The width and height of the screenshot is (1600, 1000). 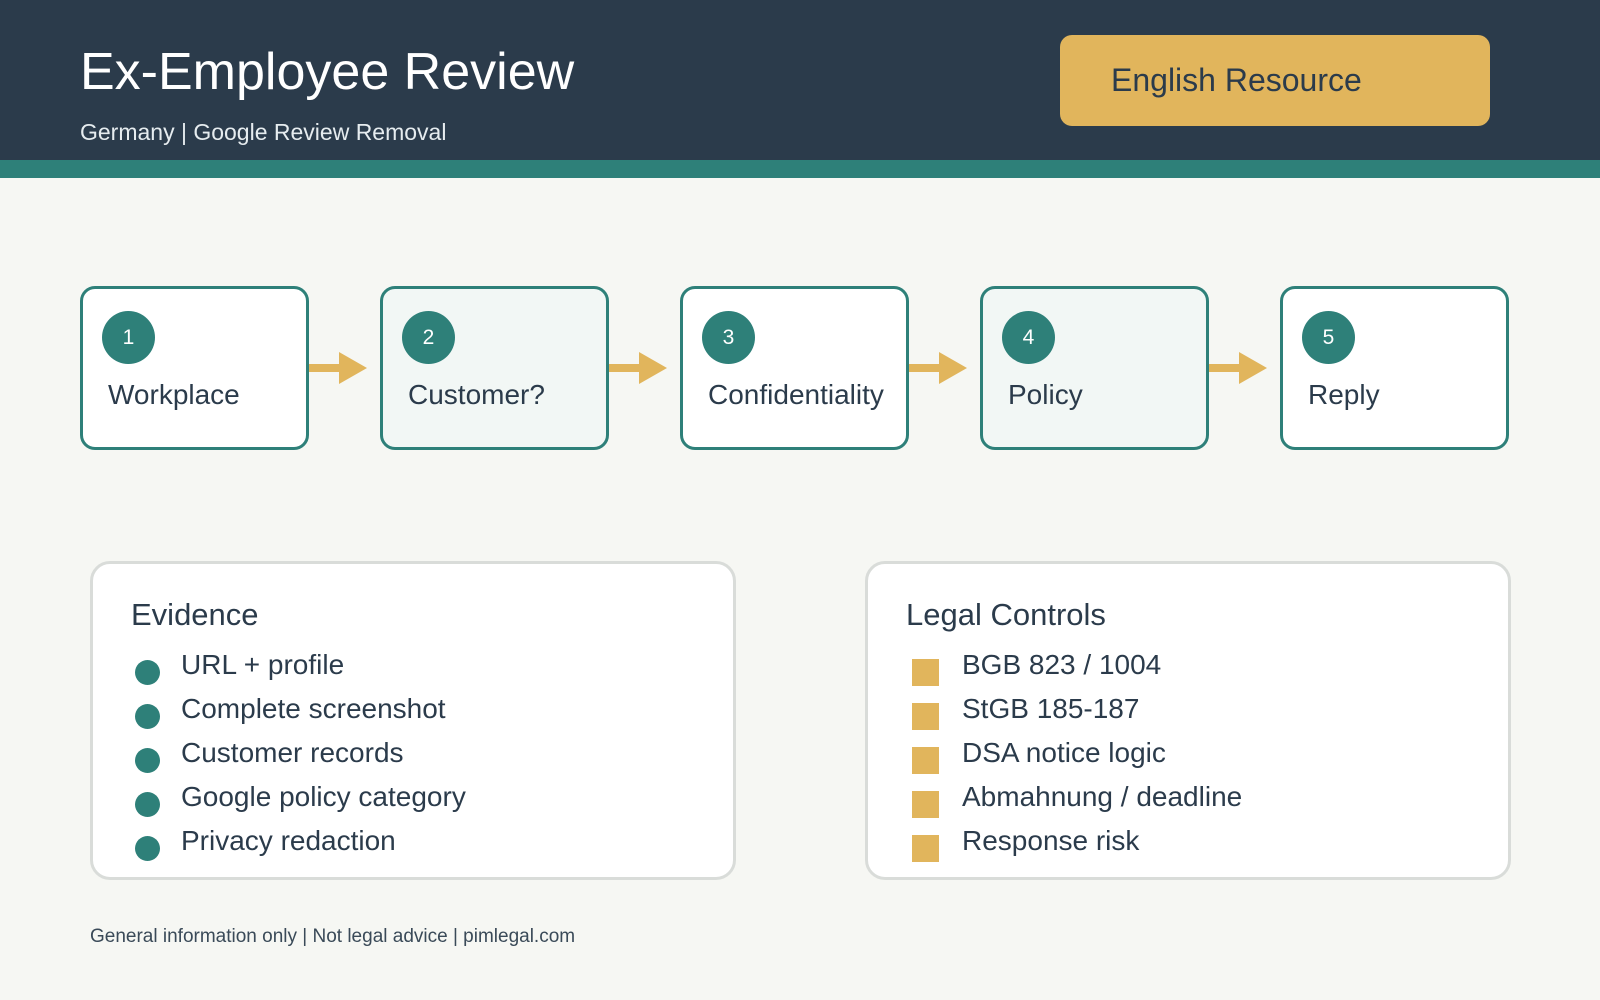 What do you see at coordinates (1006, 614) in the screenshot?
I see `legal-controls-title: Legal Controls` at bounding box center [1006, 614].